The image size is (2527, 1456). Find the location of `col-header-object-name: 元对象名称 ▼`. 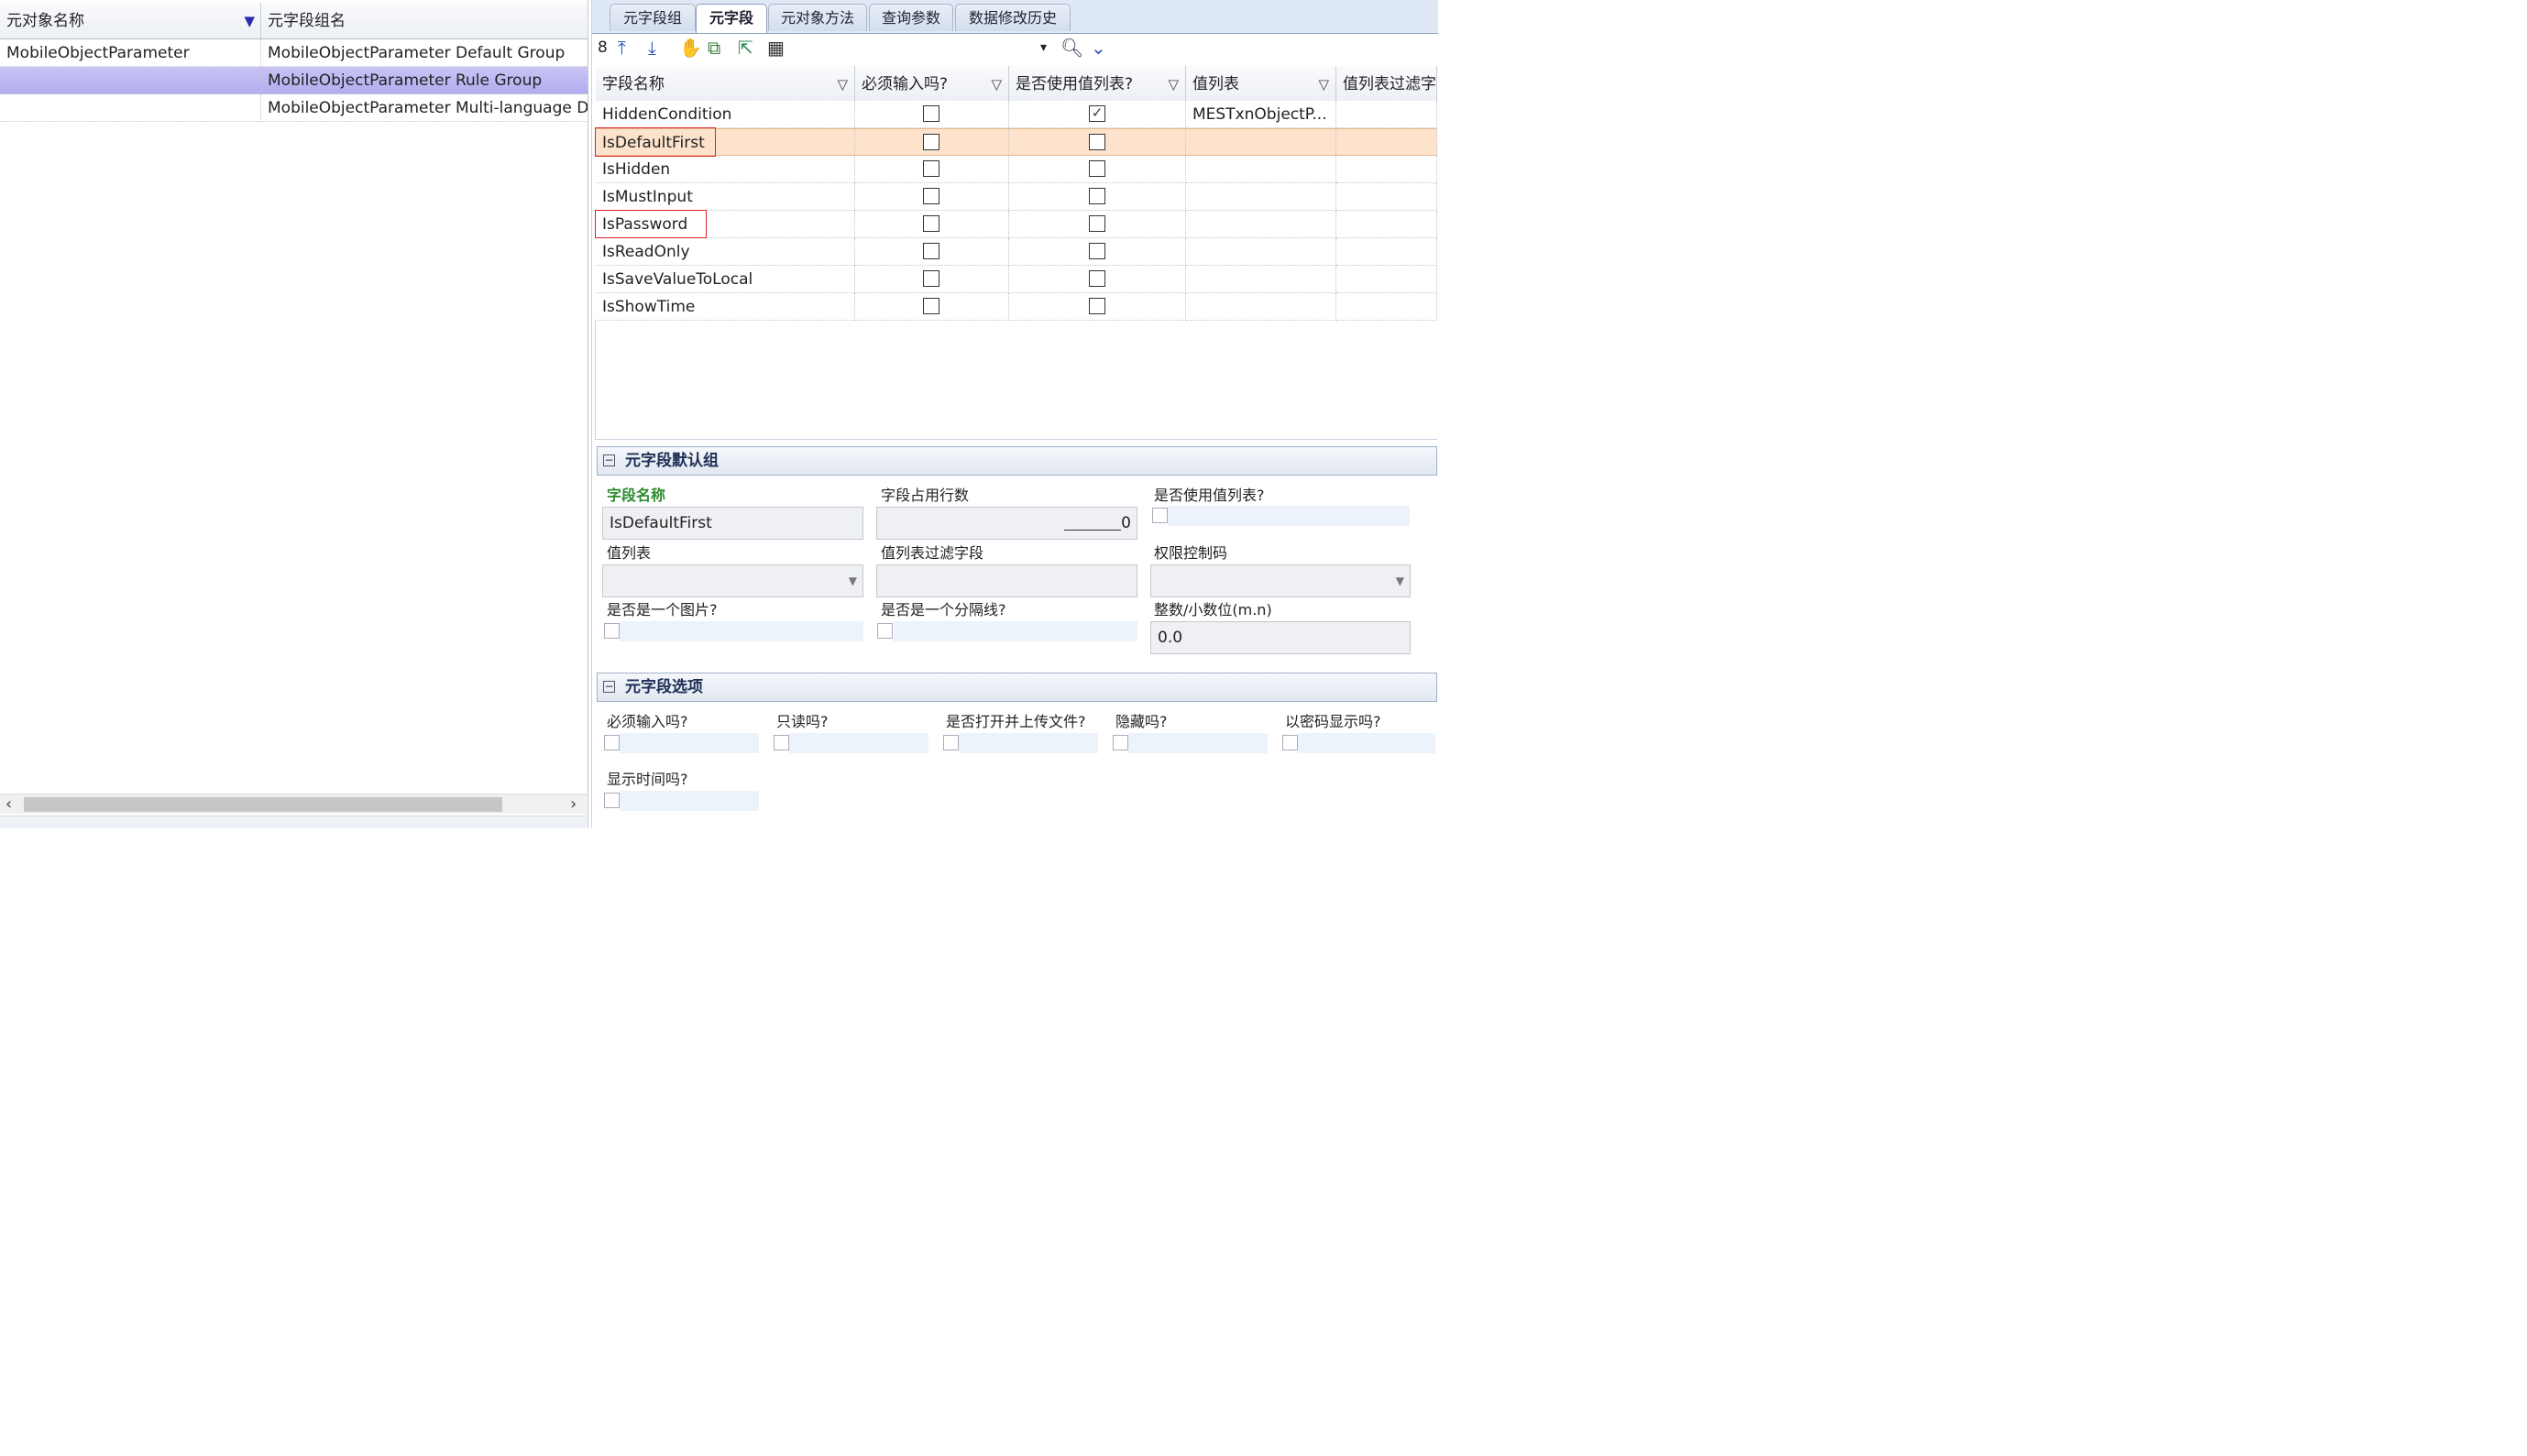

col-header-object-name: 元对象名称 ▼ is located at coordinates (130, 21).